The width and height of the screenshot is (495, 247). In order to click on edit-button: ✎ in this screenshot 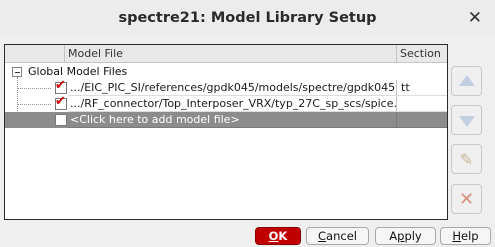, I will do `click(466, 159)`.